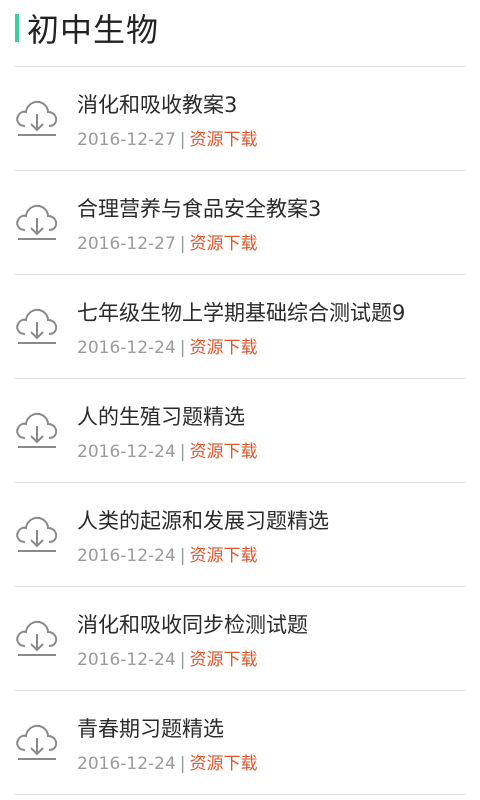  Describe the element at coordinates (17, 28) in the screenshot. I see `header-accent-bar` at that location.